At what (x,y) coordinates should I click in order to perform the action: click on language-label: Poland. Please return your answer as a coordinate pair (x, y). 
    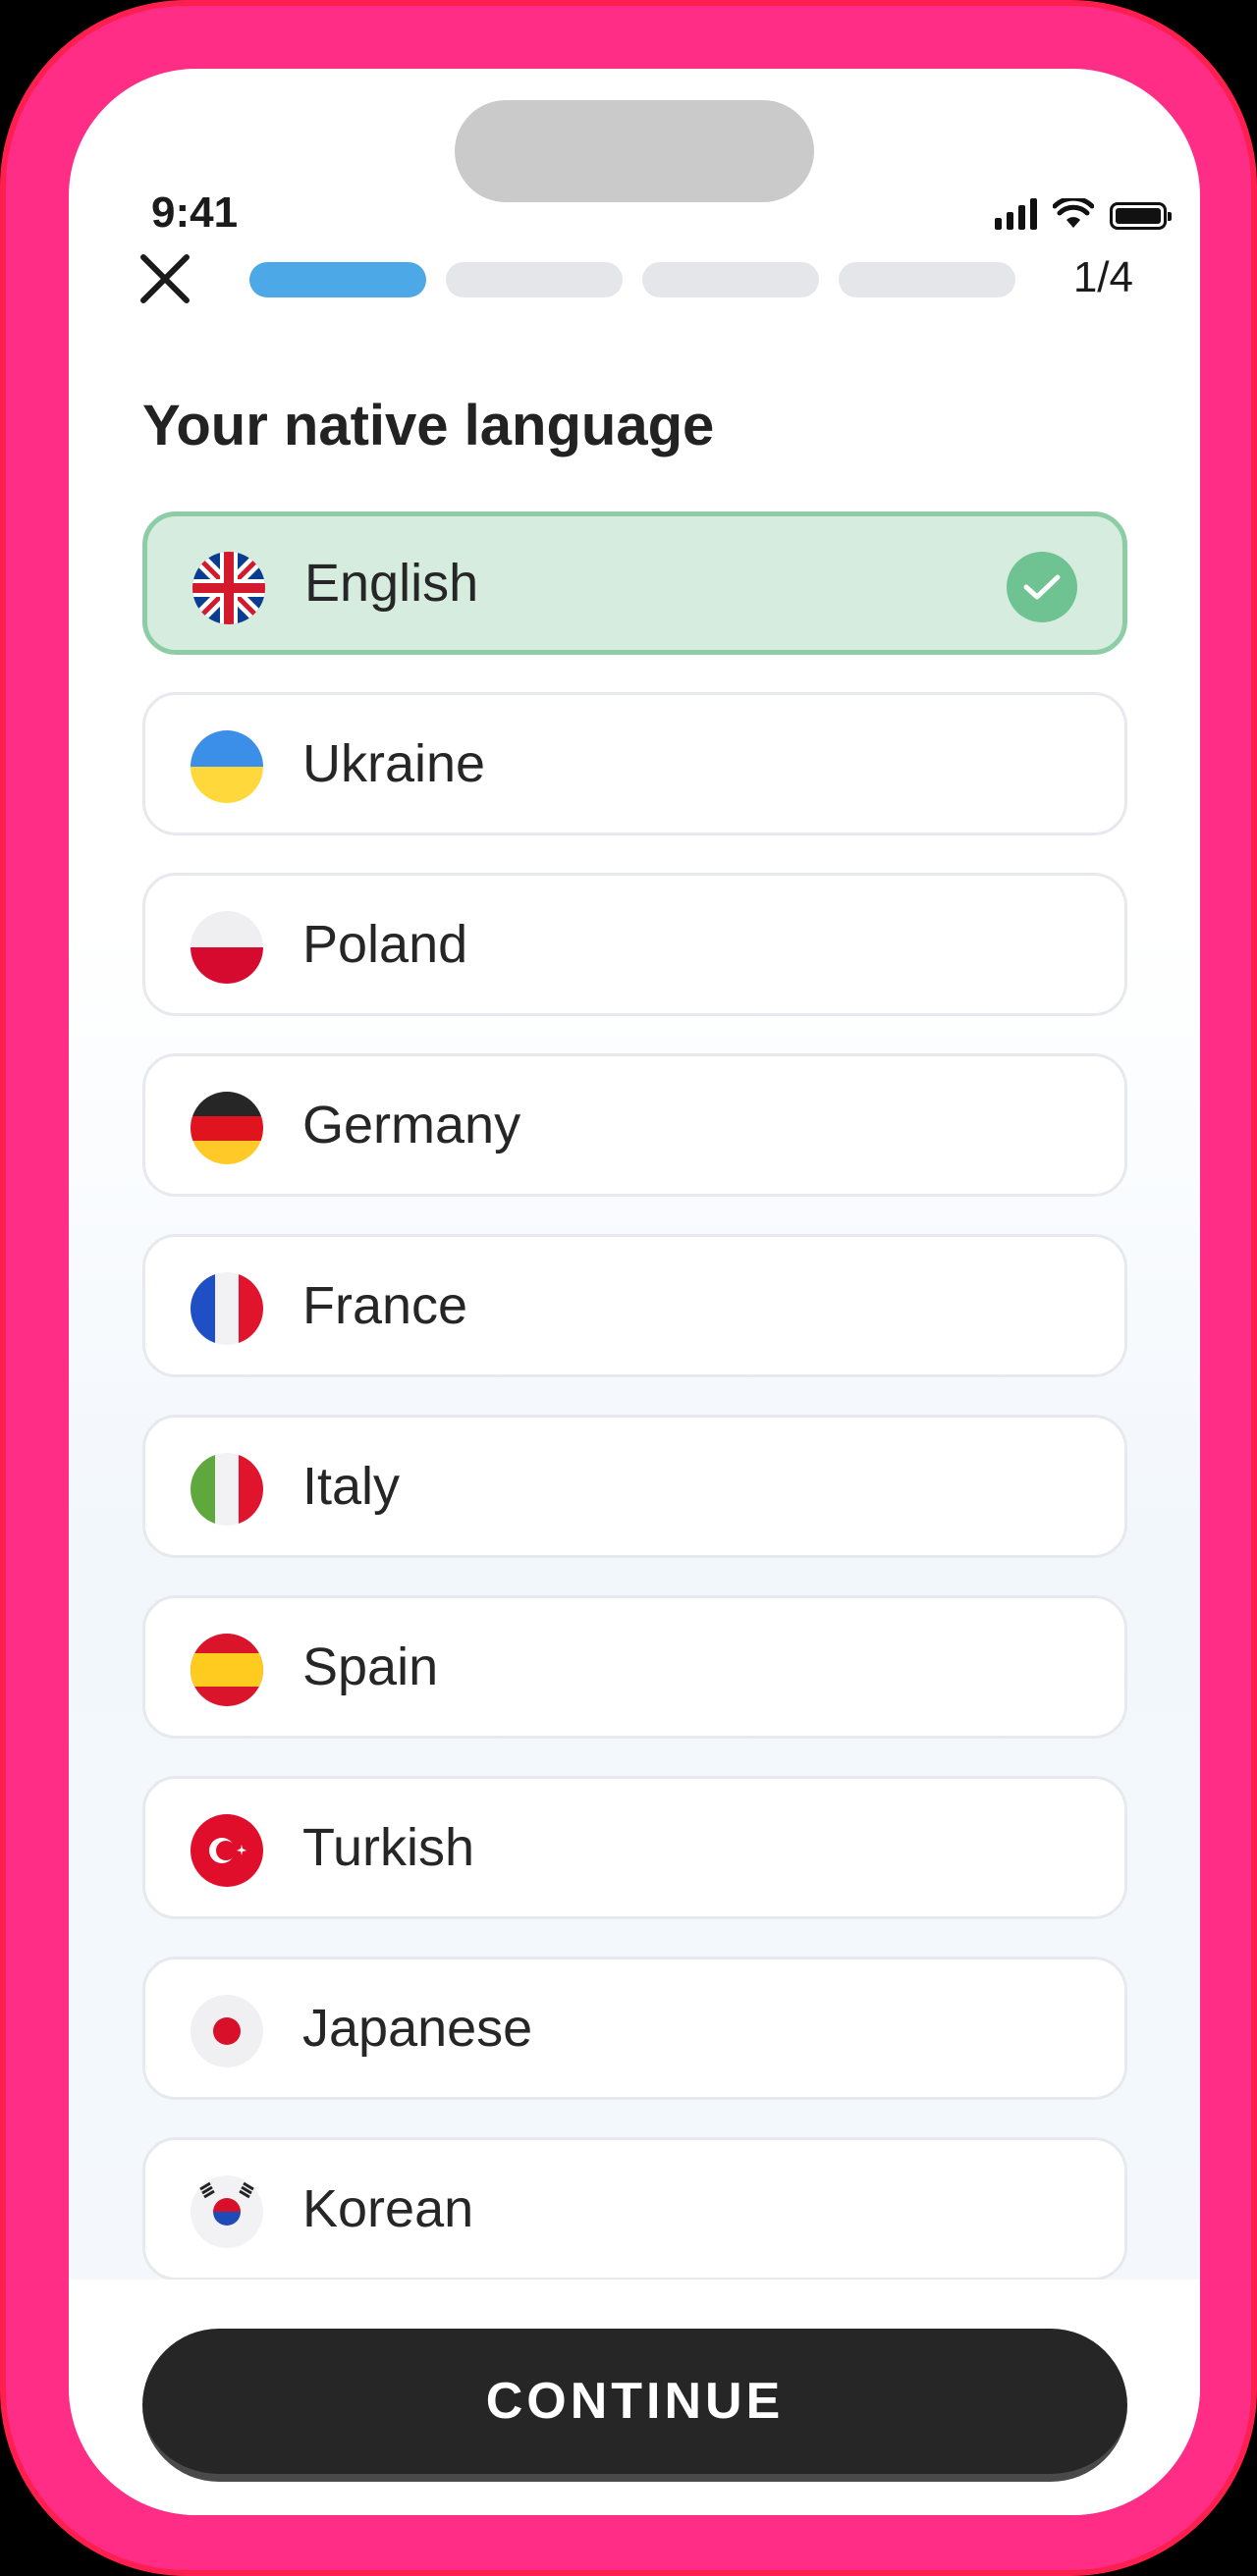
    Looking at the image, I should click on (385, 944).